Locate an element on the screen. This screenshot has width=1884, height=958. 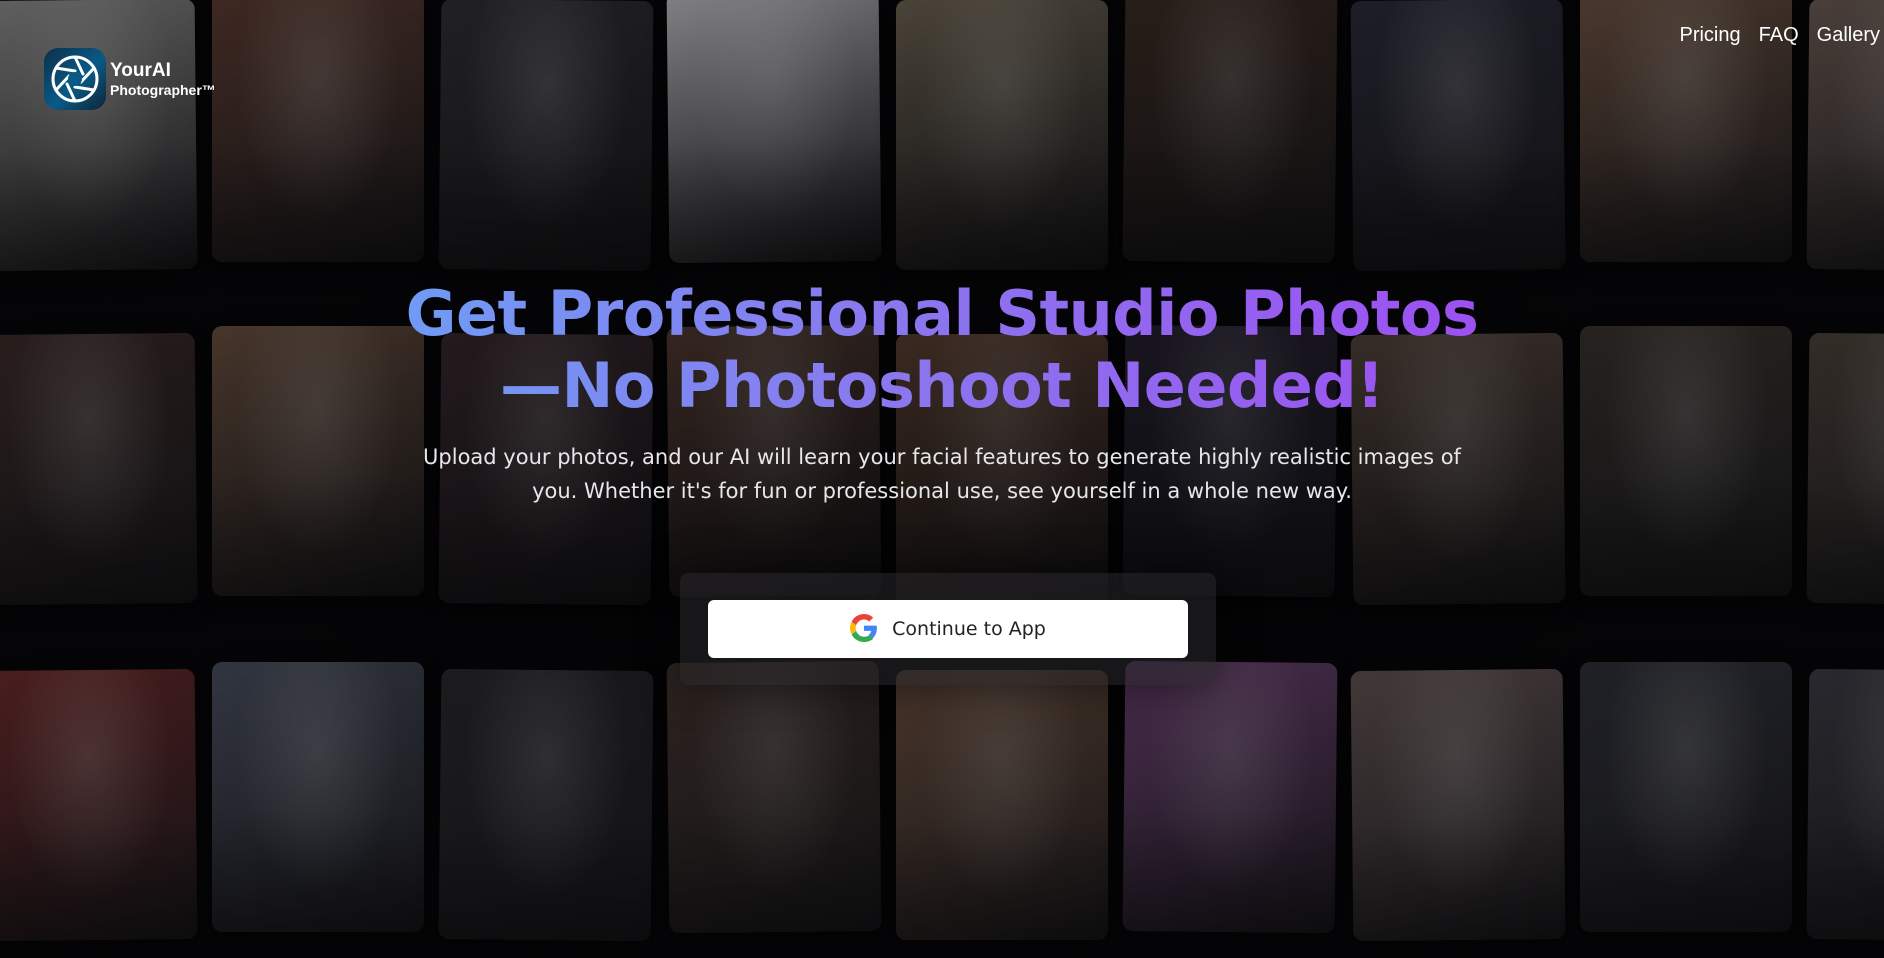
brand-logo: YourAI Photographer™ is located at coordinates (130, 79).